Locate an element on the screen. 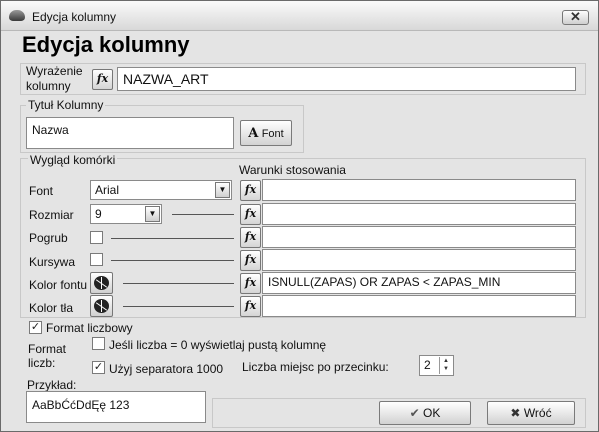 This screenshot has width=599, height=432. font-condition-fx-button: fx is located at coordinates (250, 190).